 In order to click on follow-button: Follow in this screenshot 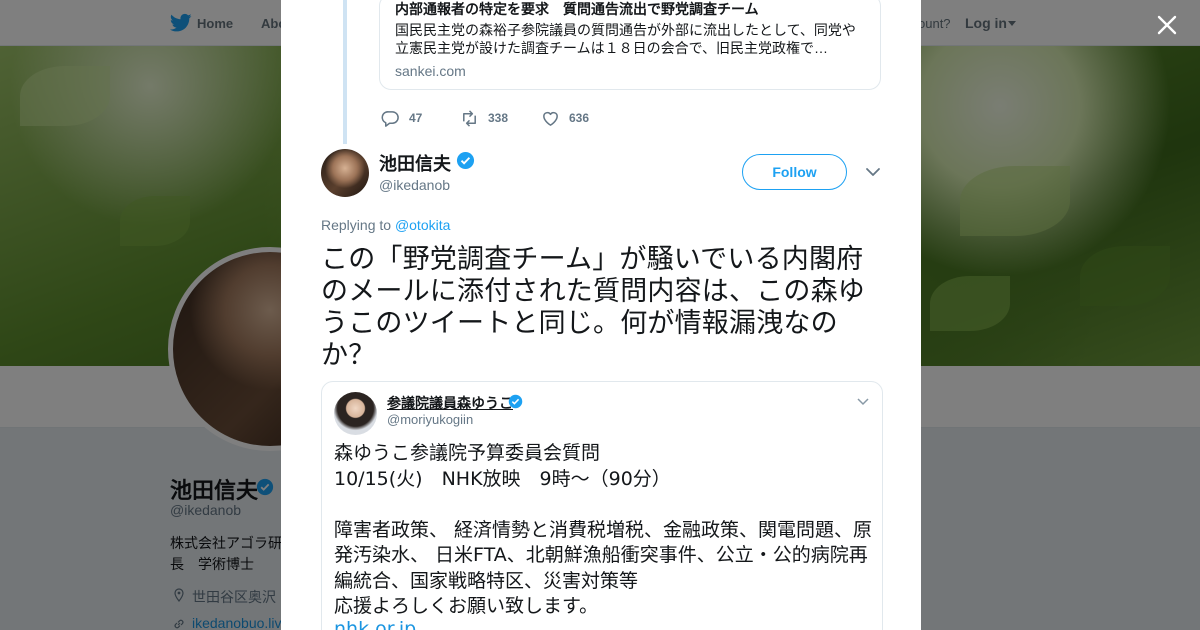, I will do `click(794, 172)`.